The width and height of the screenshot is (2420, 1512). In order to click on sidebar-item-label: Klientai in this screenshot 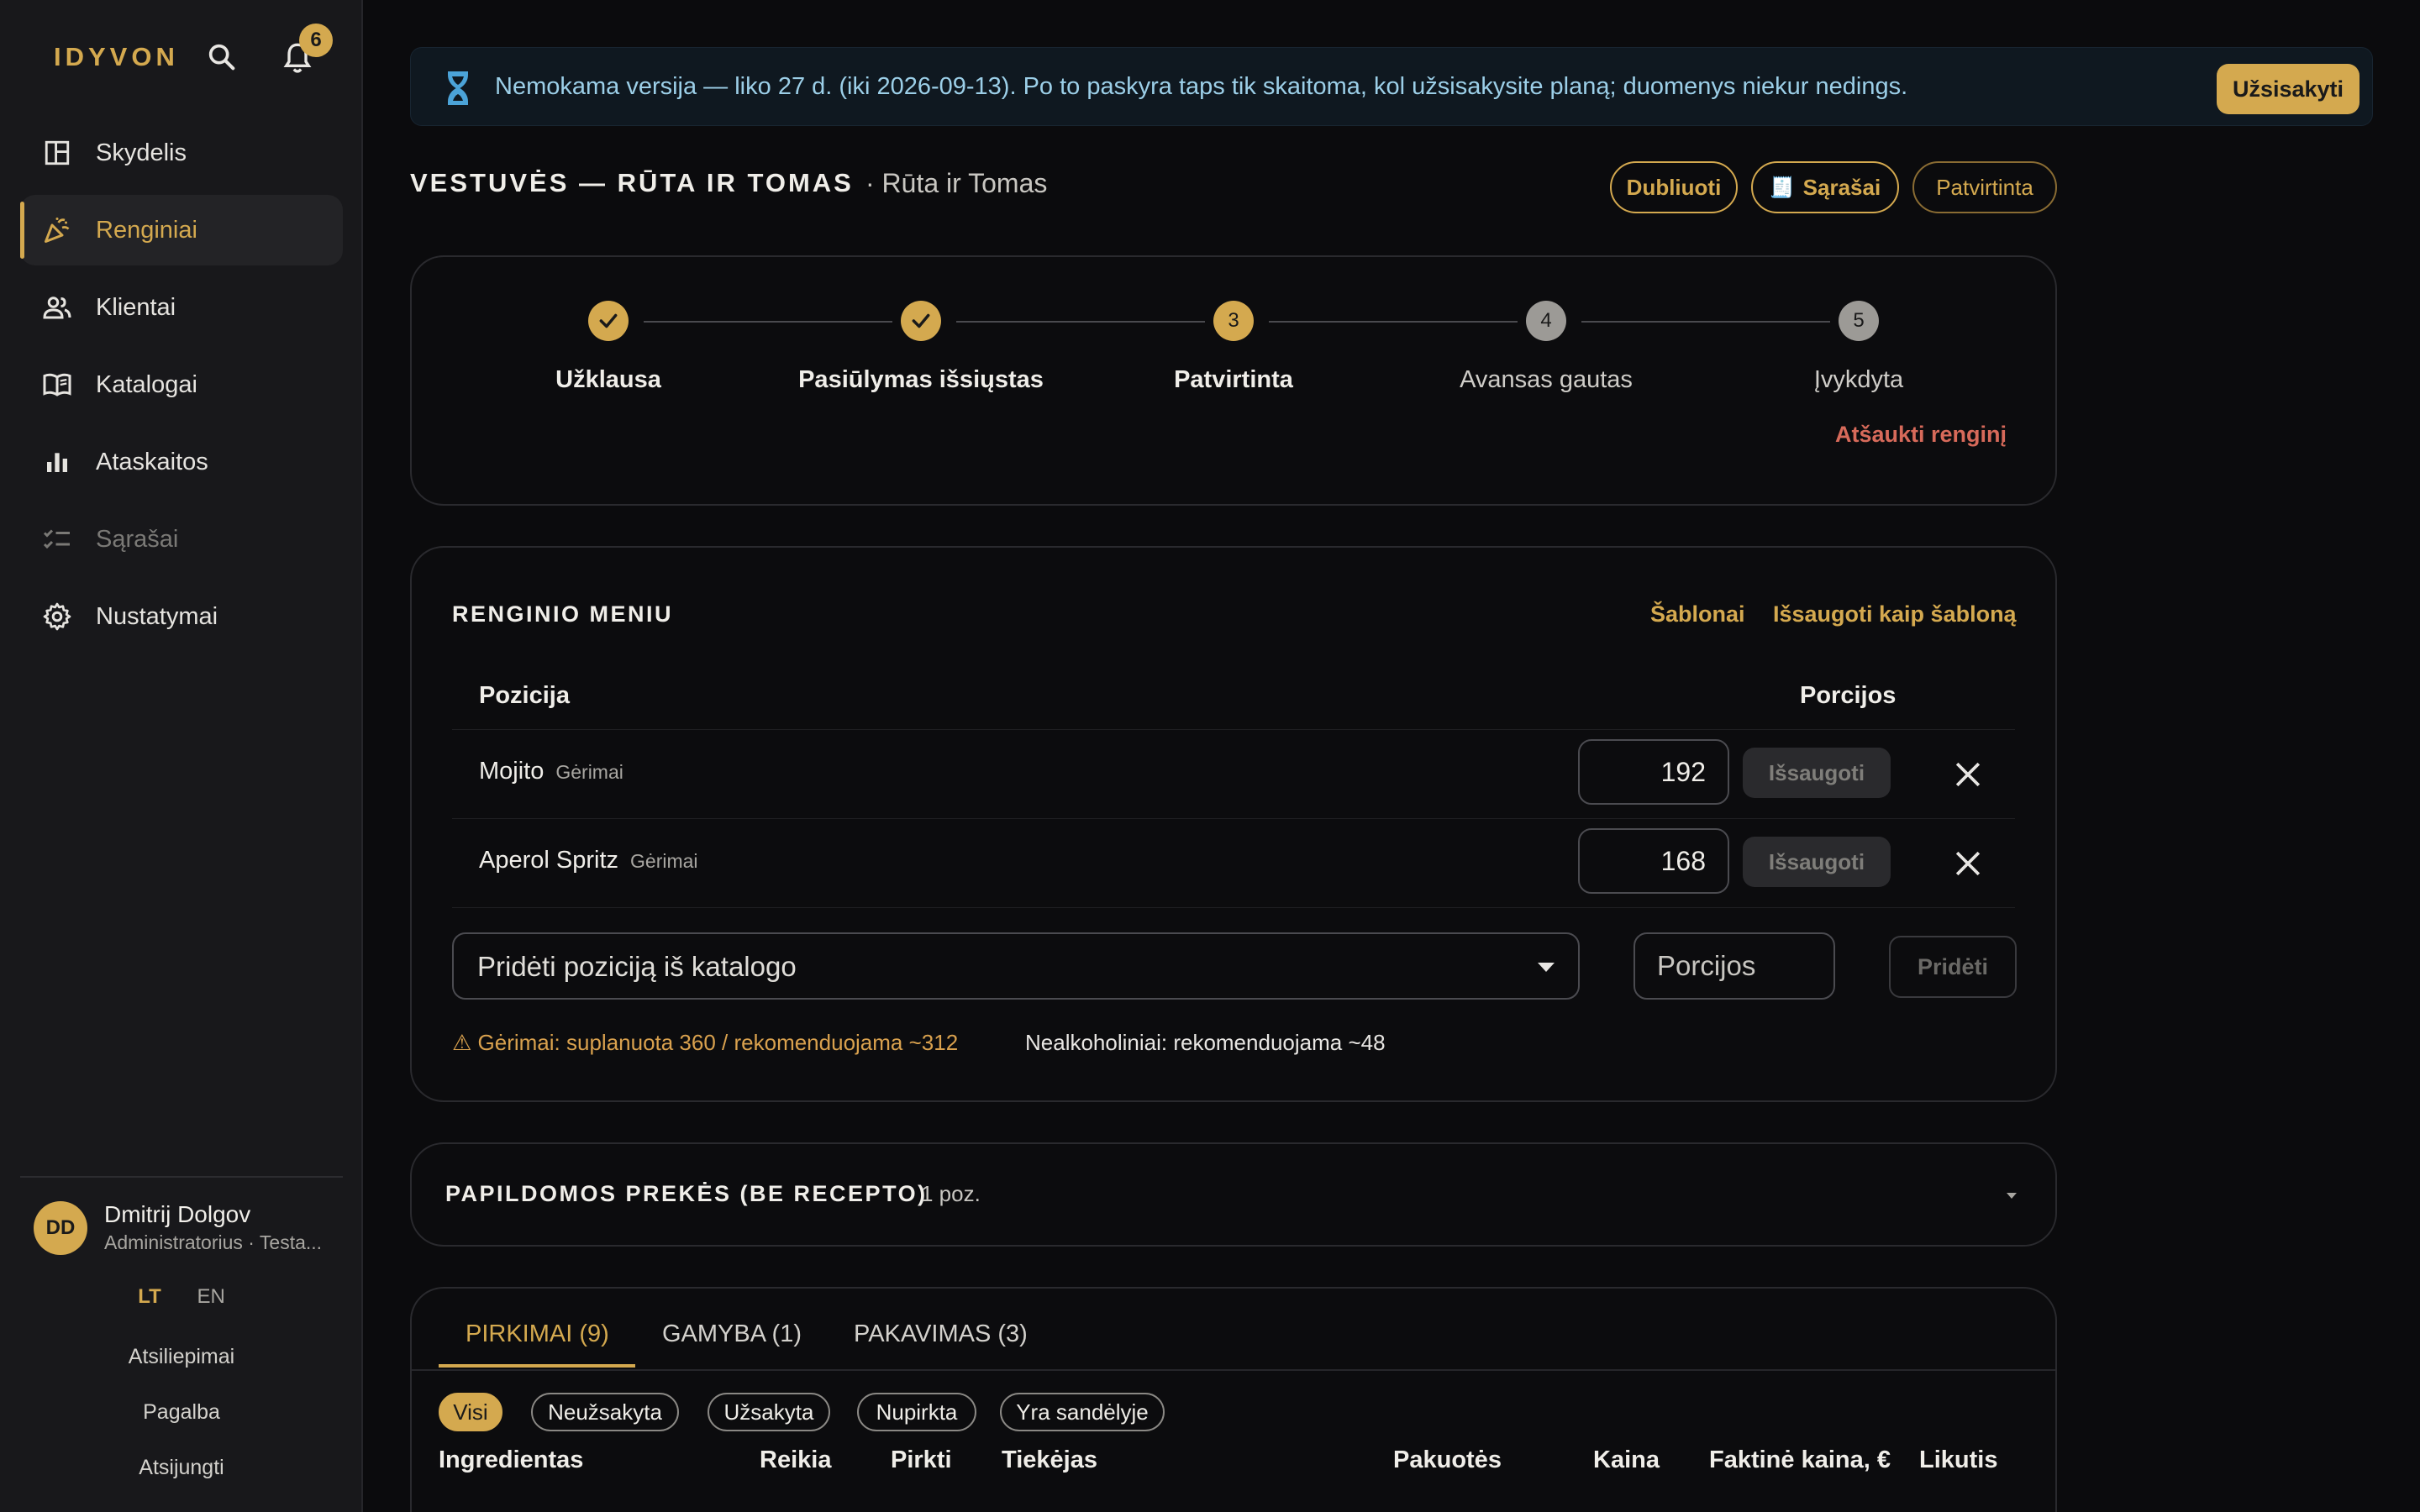, I will do `click(136, 307)`.